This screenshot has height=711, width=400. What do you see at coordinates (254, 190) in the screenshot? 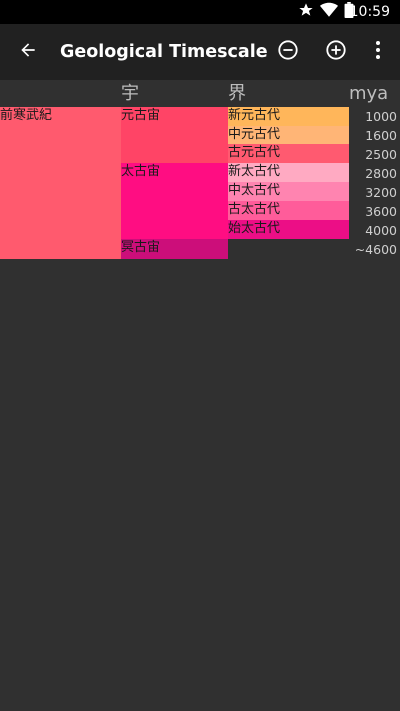
I see `era-label: 中太古代` at bounding box center [254, 190].